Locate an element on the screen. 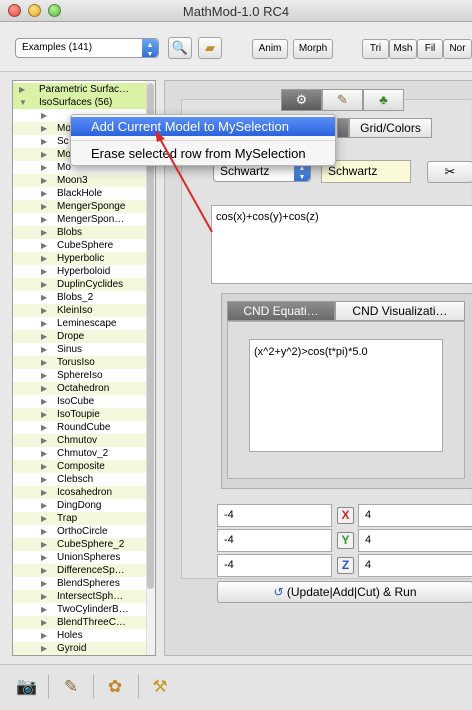 The width and height of the screenshot is (472, 710). menu-item-erase-from-selection: Erase selected row from MySelection is located at coordinates (203, 153).